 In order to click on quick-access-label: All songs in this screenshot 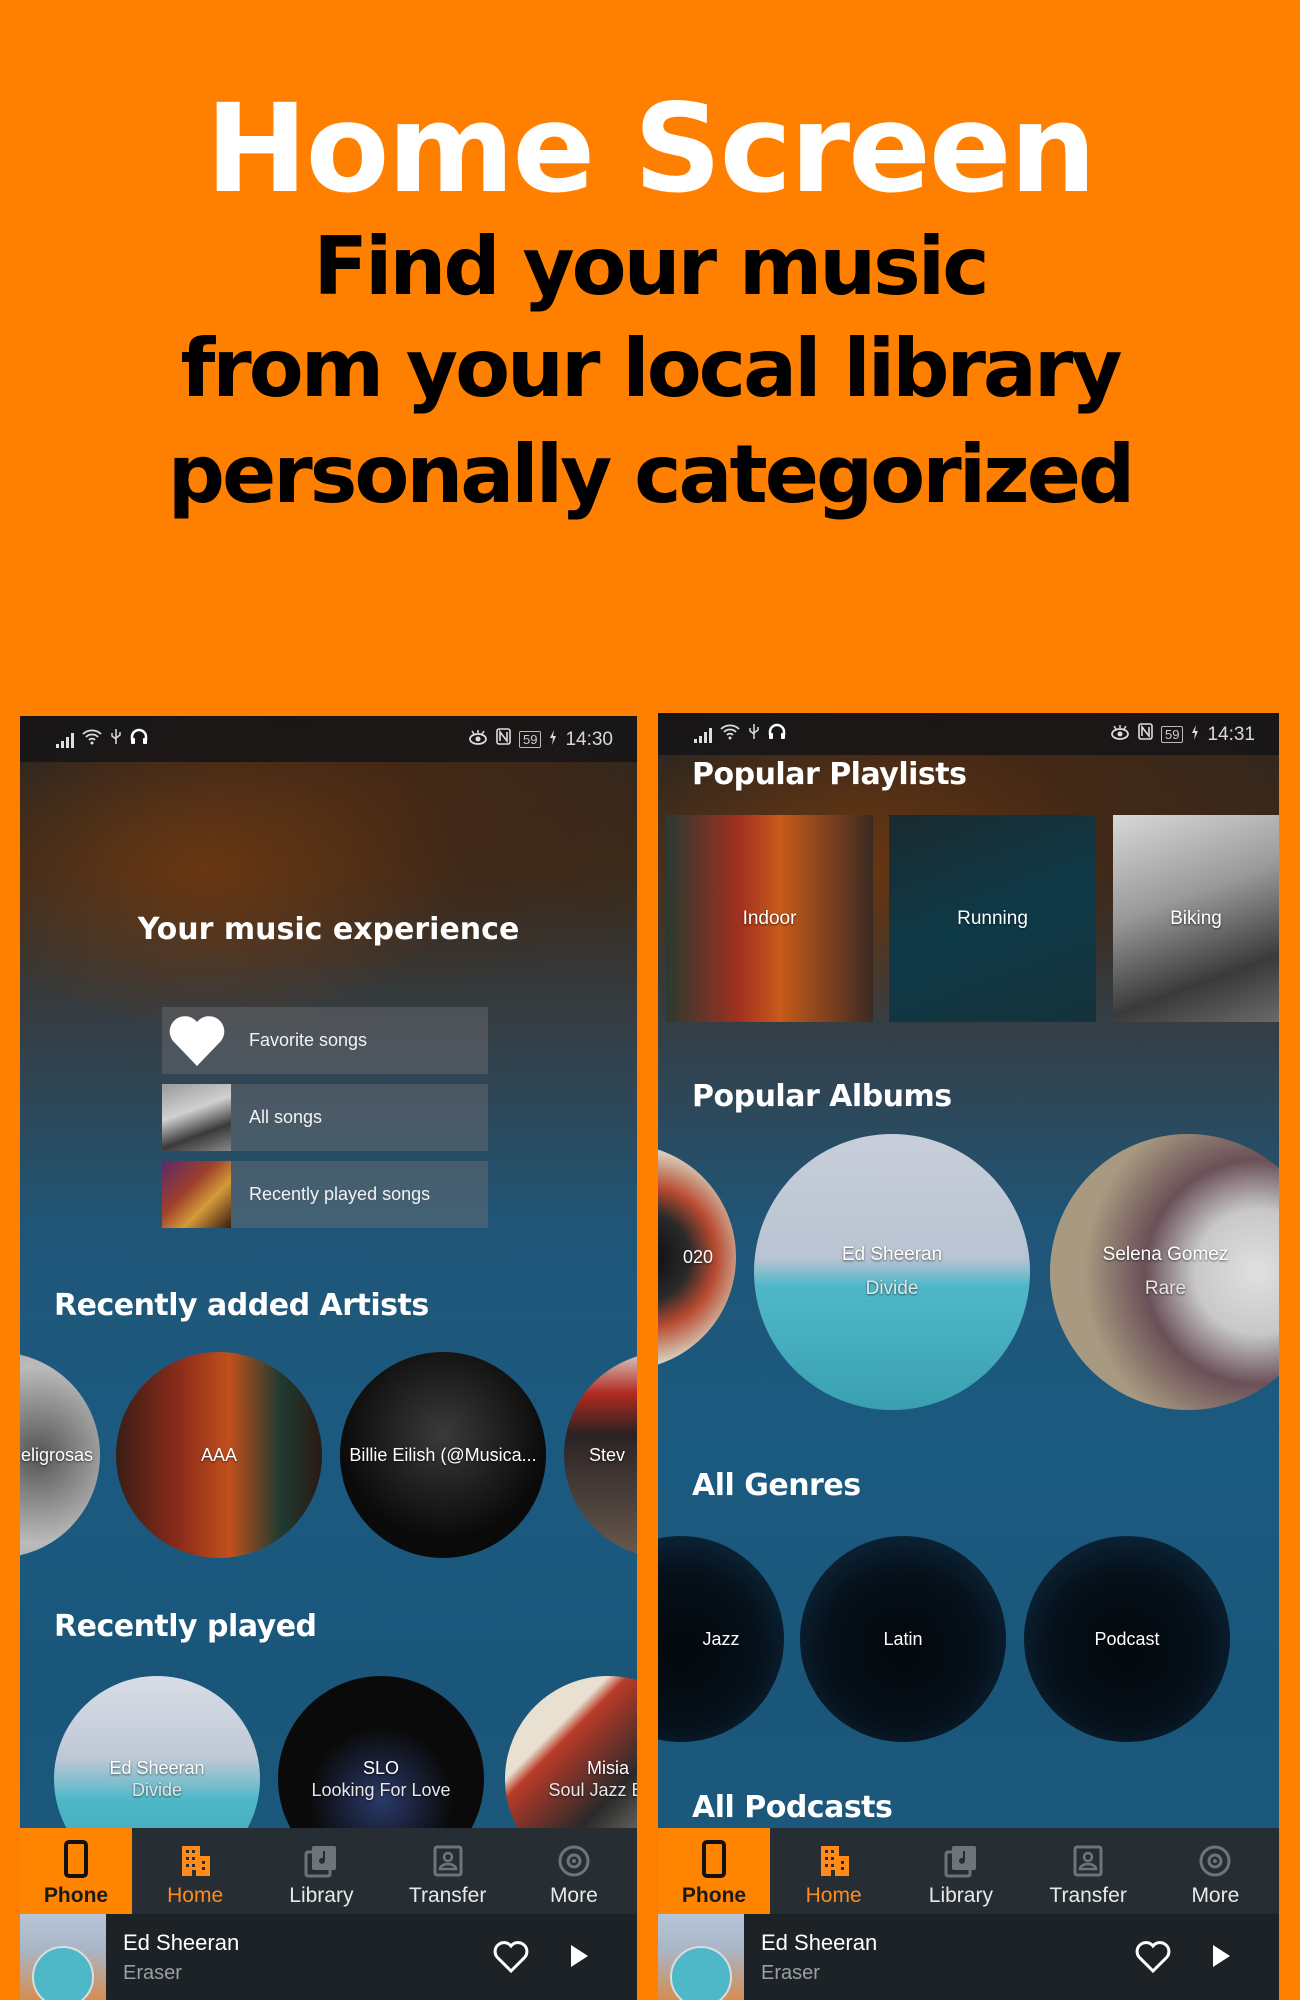, I will do `click(286, 1117)`.